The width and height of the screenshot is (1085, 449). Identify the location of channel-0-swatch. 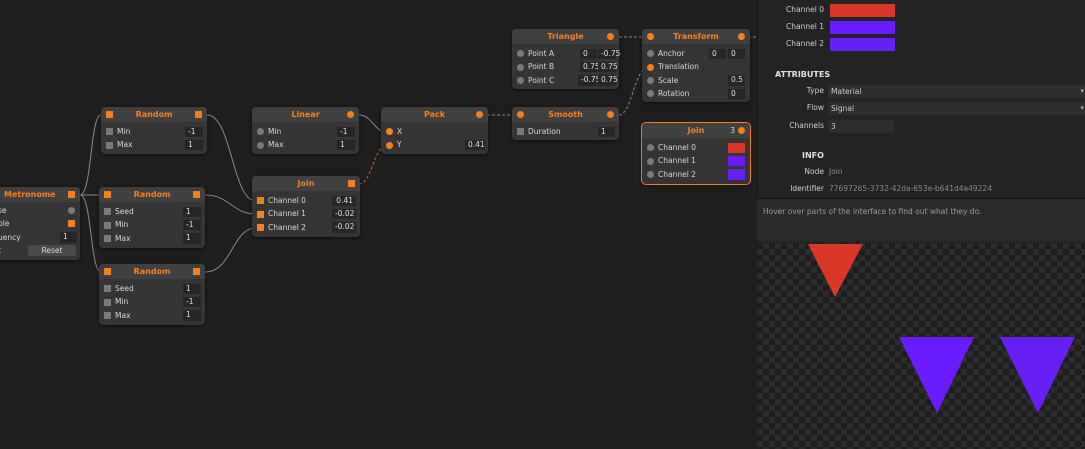
(736, 147).